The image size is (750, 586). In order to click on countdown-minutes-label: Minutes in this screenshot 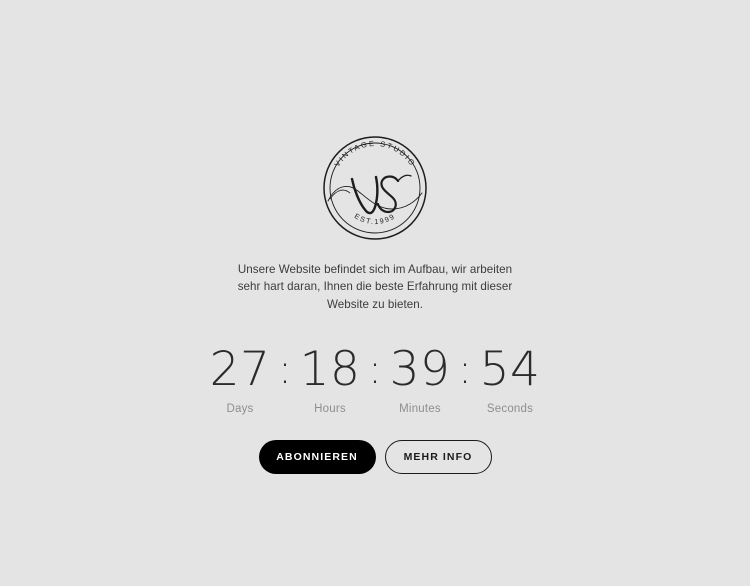, I will do `click(420, 408)`.